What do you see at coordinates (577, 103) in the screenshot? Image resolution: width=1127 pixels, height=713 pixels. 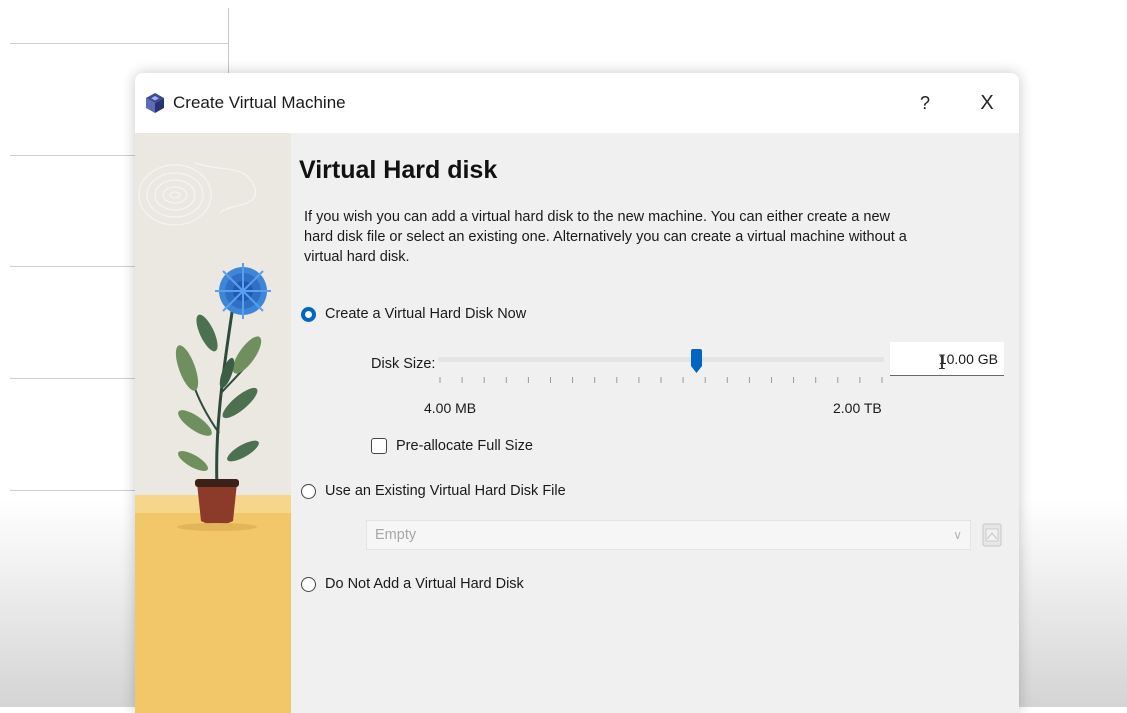 I see `title-bar: Create Virtual Machine ? X` at bounding box center [577, 103].